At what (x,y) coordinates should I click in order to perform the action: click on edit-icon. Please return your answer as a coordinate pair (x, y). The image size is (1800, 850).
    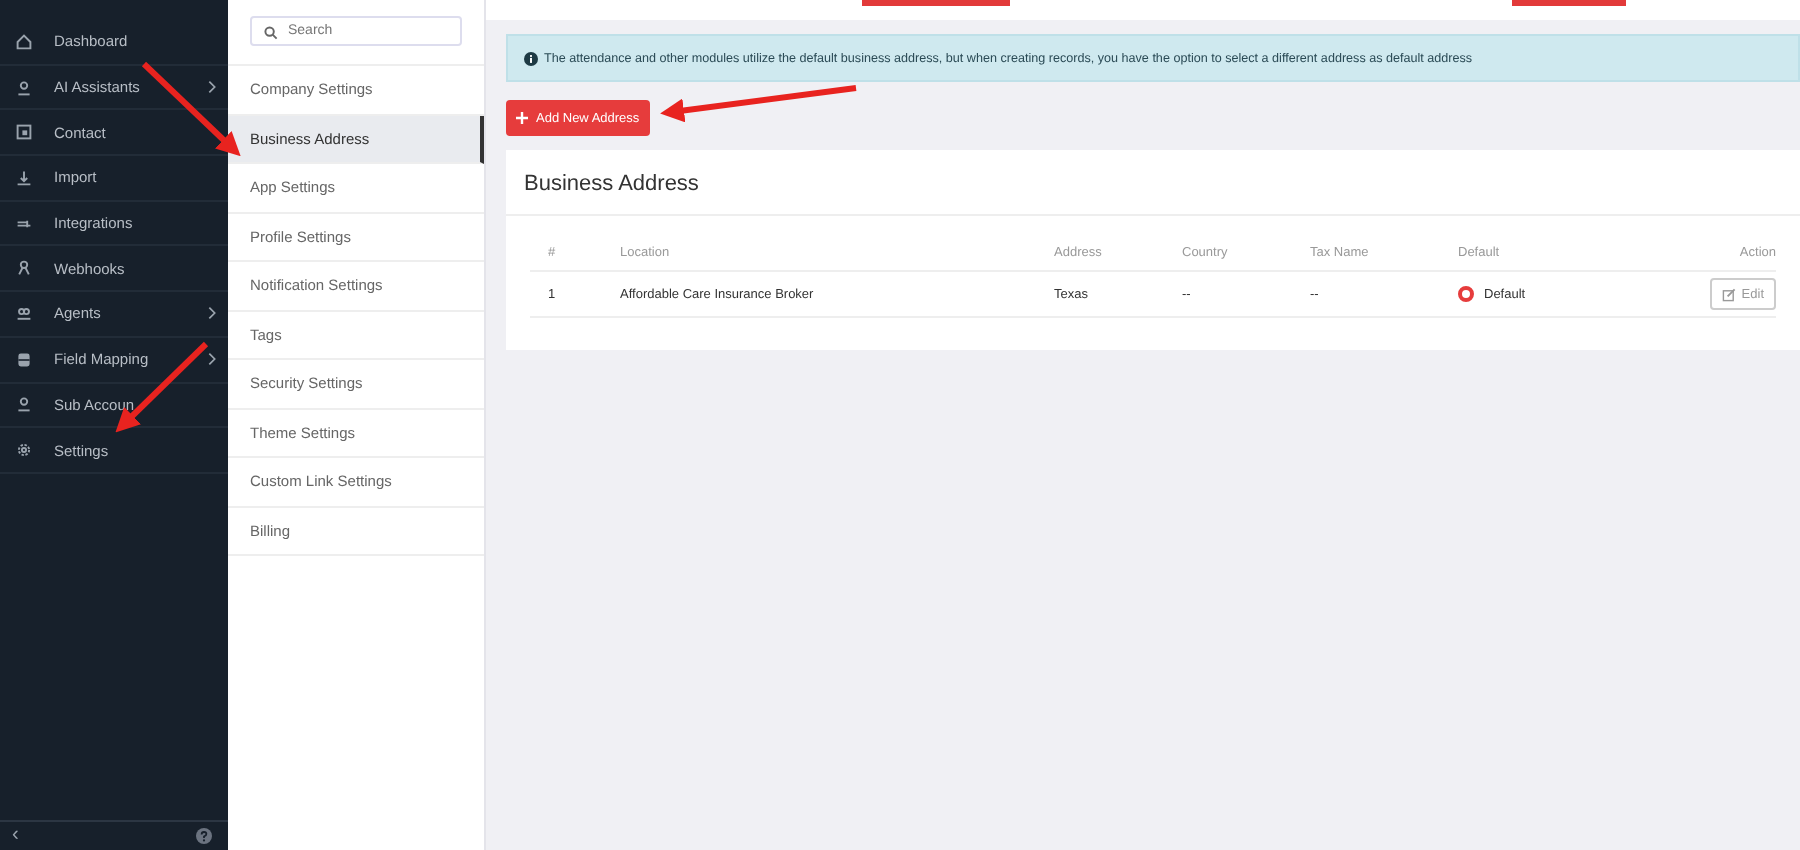
    Looking at the image, I should click on (1728, 294).